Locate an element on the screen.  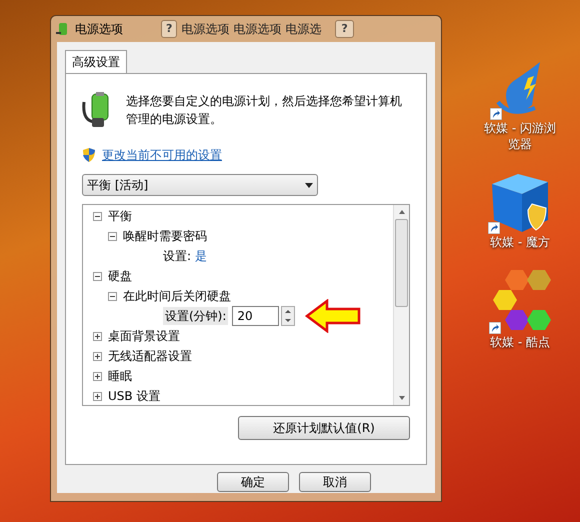
desktop-icon-label: 软媒 - 魔方 is located at coordinates (520, 242).